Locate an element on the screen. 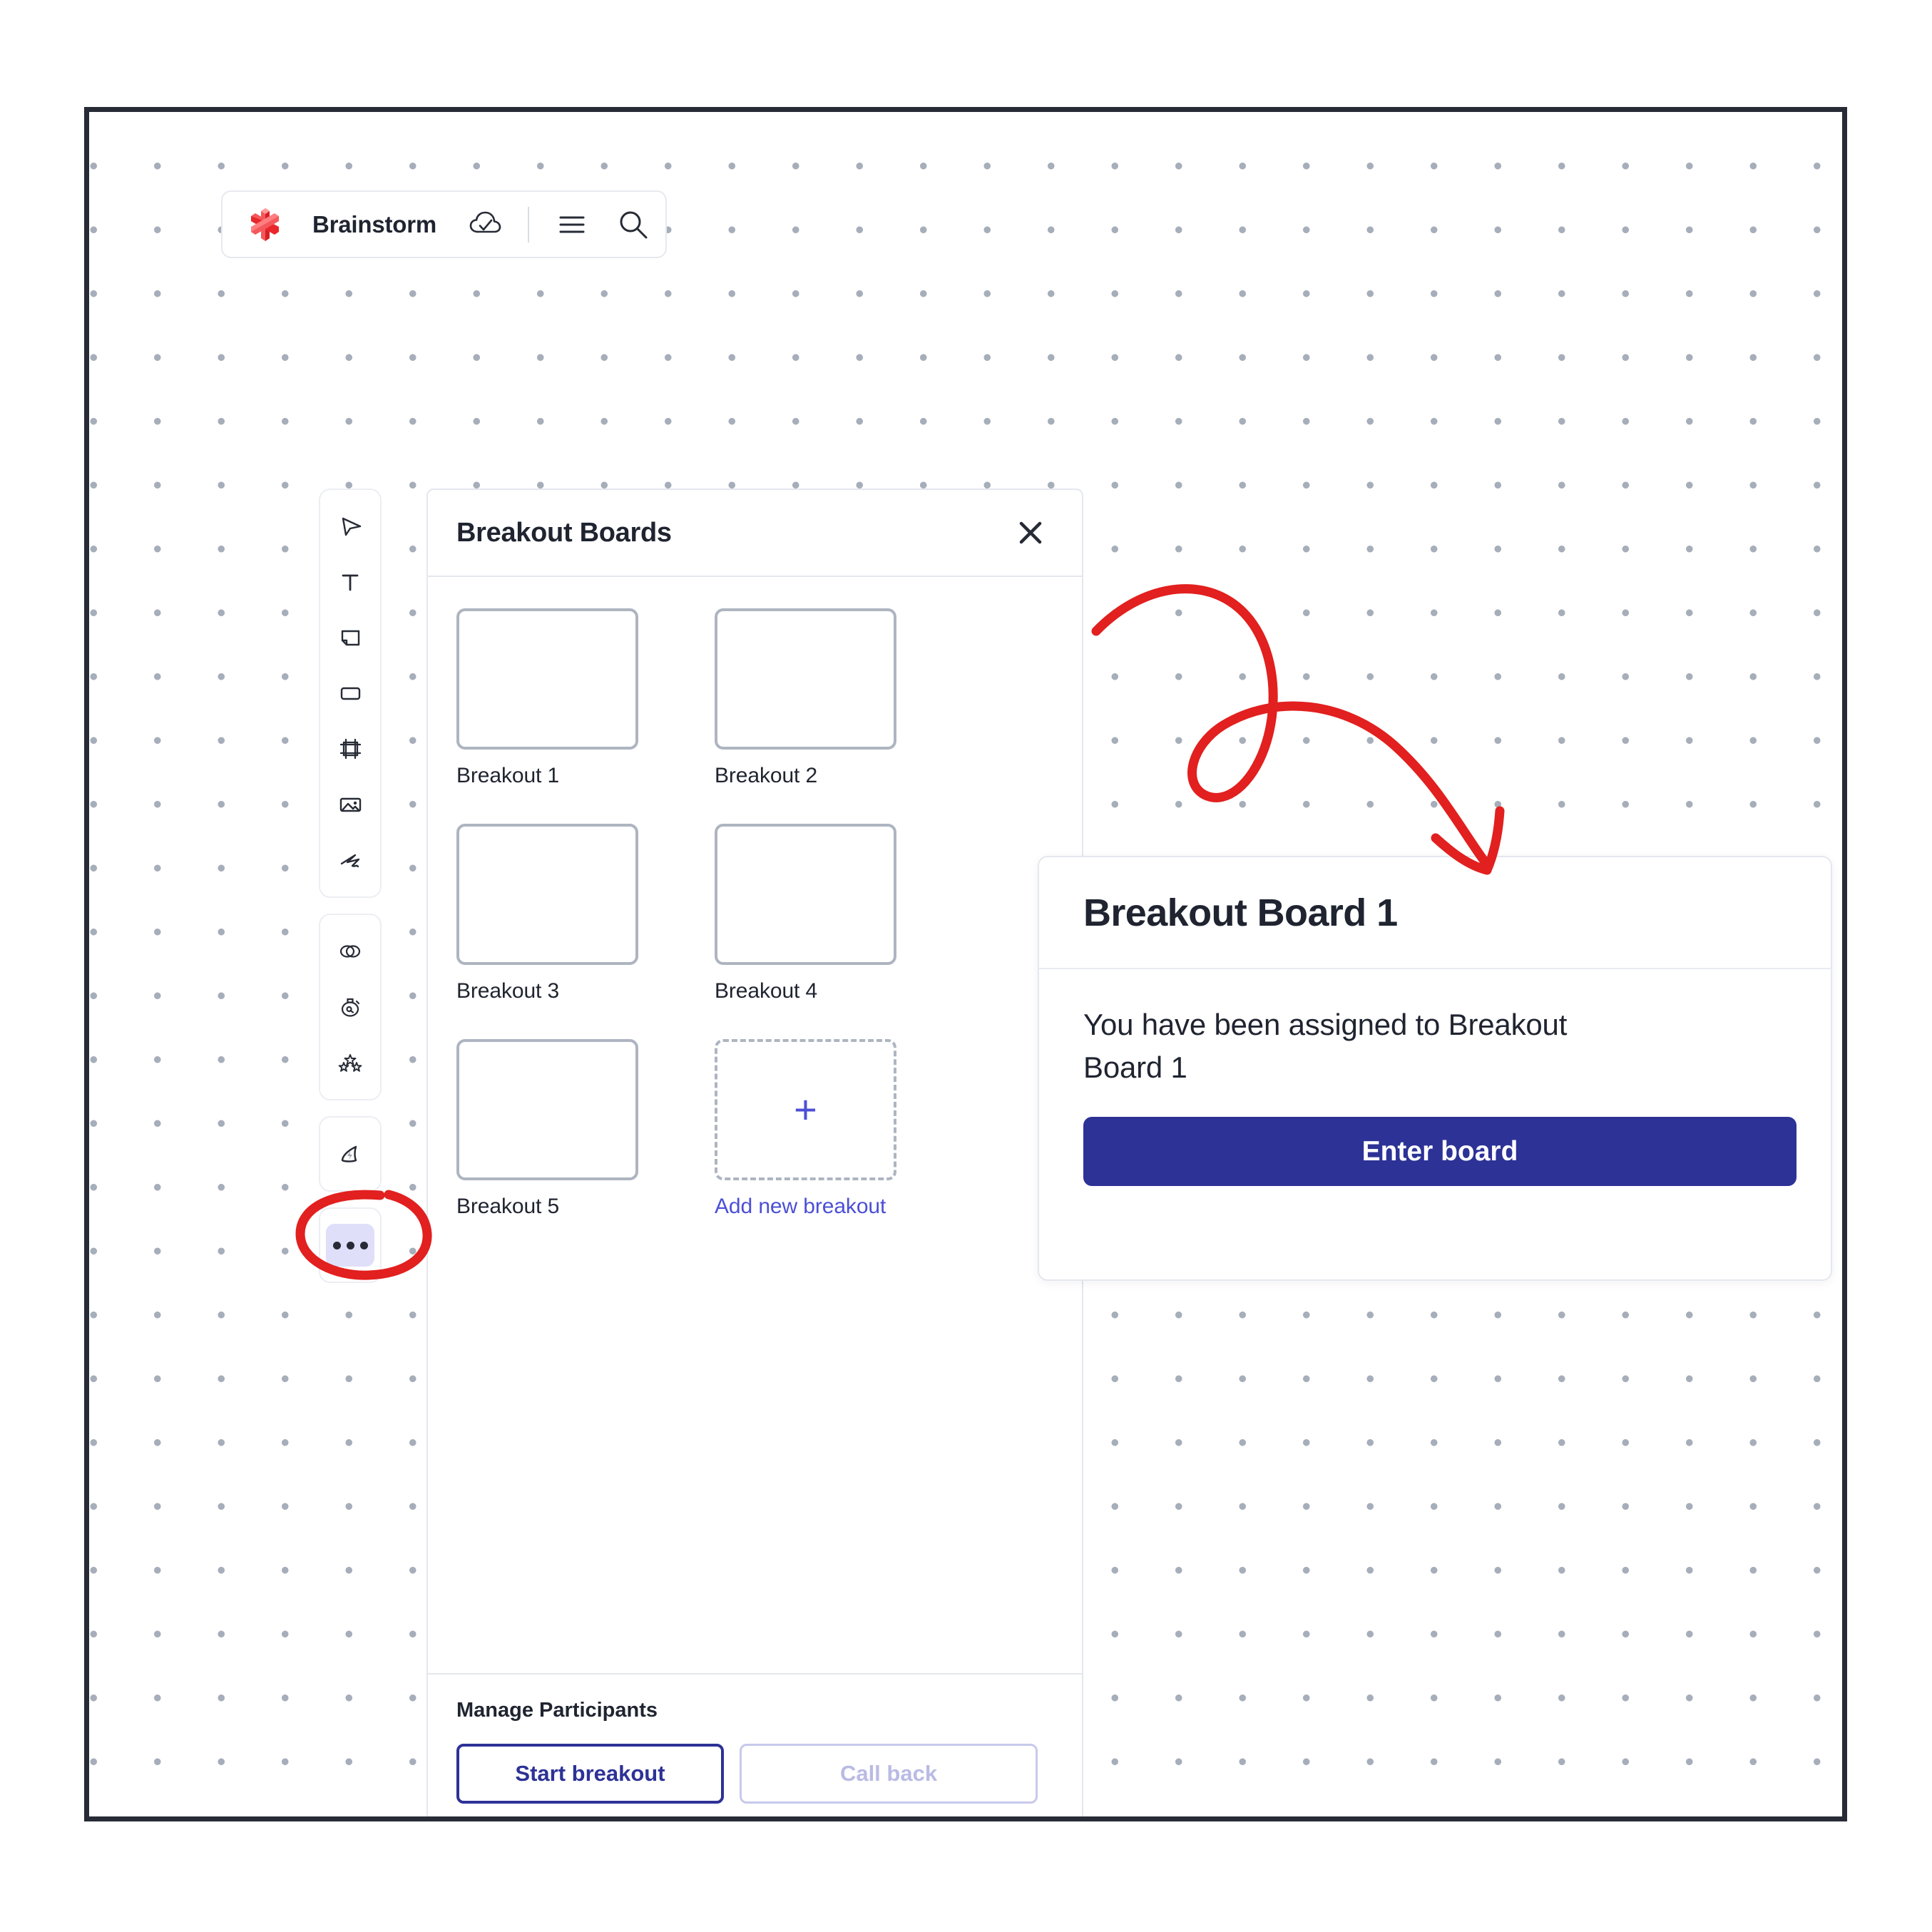  breakout-board-card: Breakout 2 is located at coordinates (806, 698).